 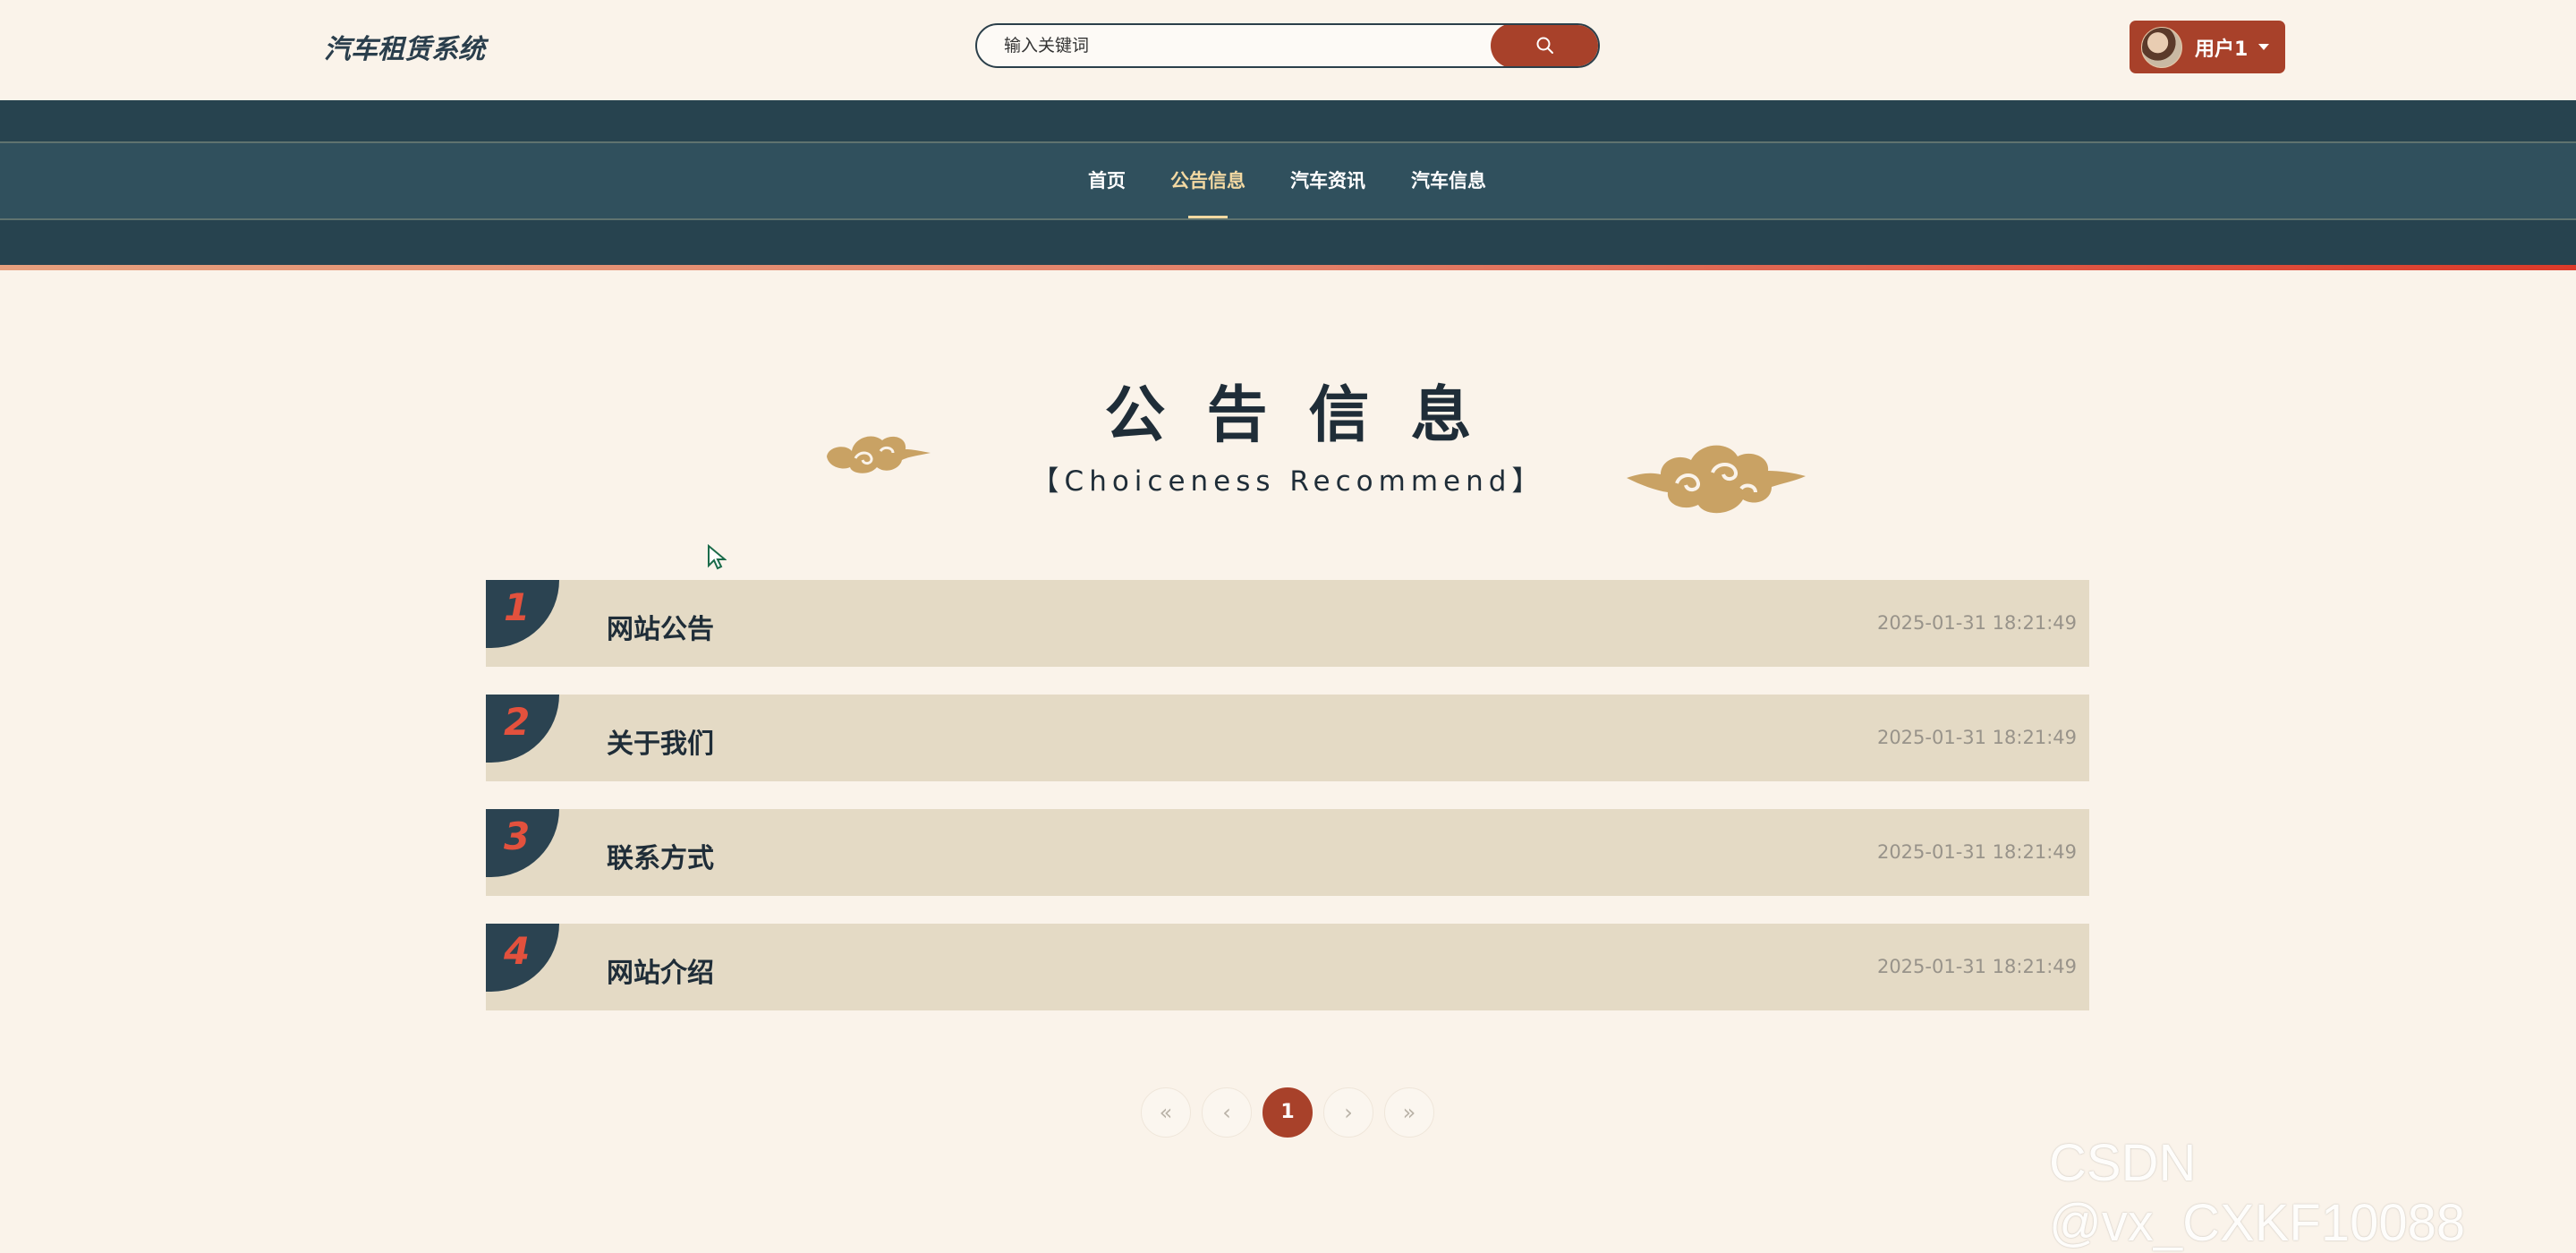 What do you see at coordinates (517, 836) in the screenshot?
I see `index-number: 3` at bounding box center [517, 836].